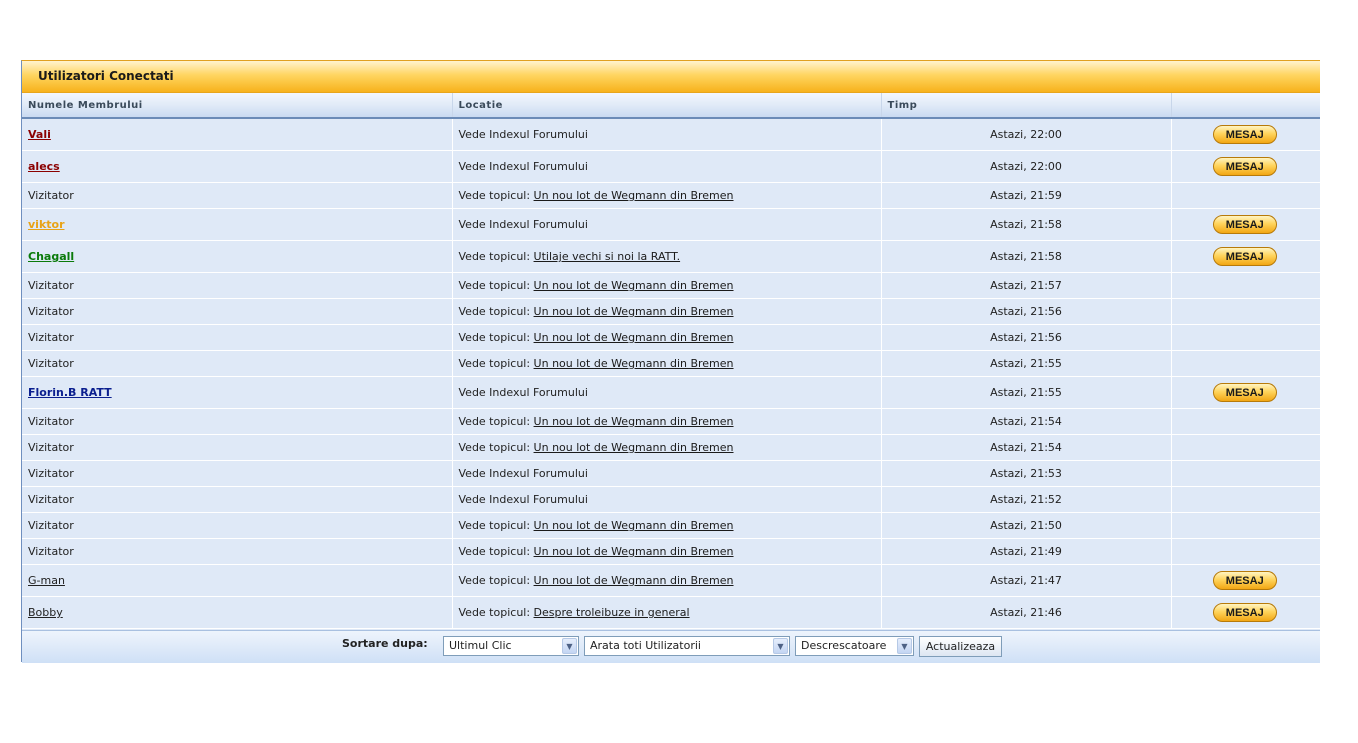 Image resolution: width=1358 pixels, height=743 pixels. I want to click on time-cell: Astazi, 21:53, so click(1026, 473).